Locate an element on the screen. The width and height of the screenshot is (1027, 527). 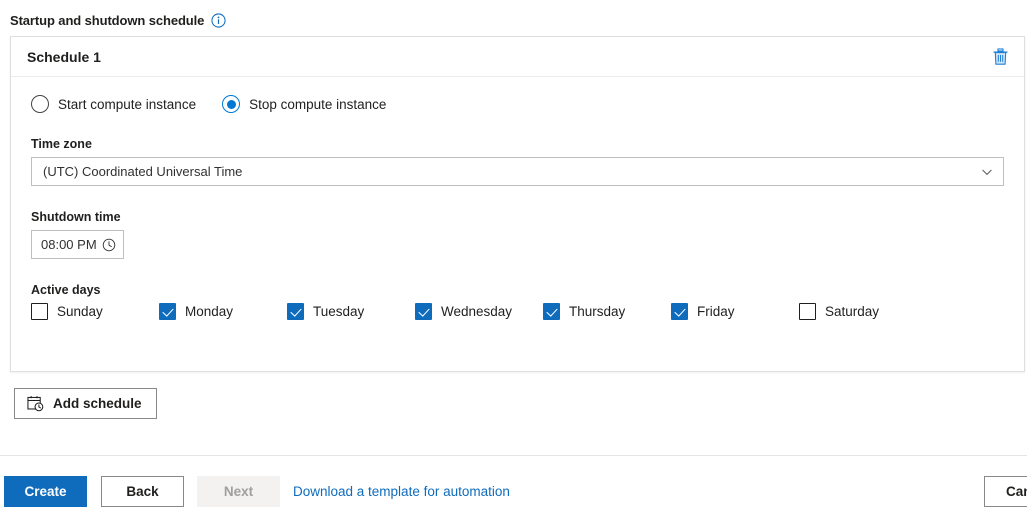
day-checkbox-friday: Friday is located at coordinates (735, 311).